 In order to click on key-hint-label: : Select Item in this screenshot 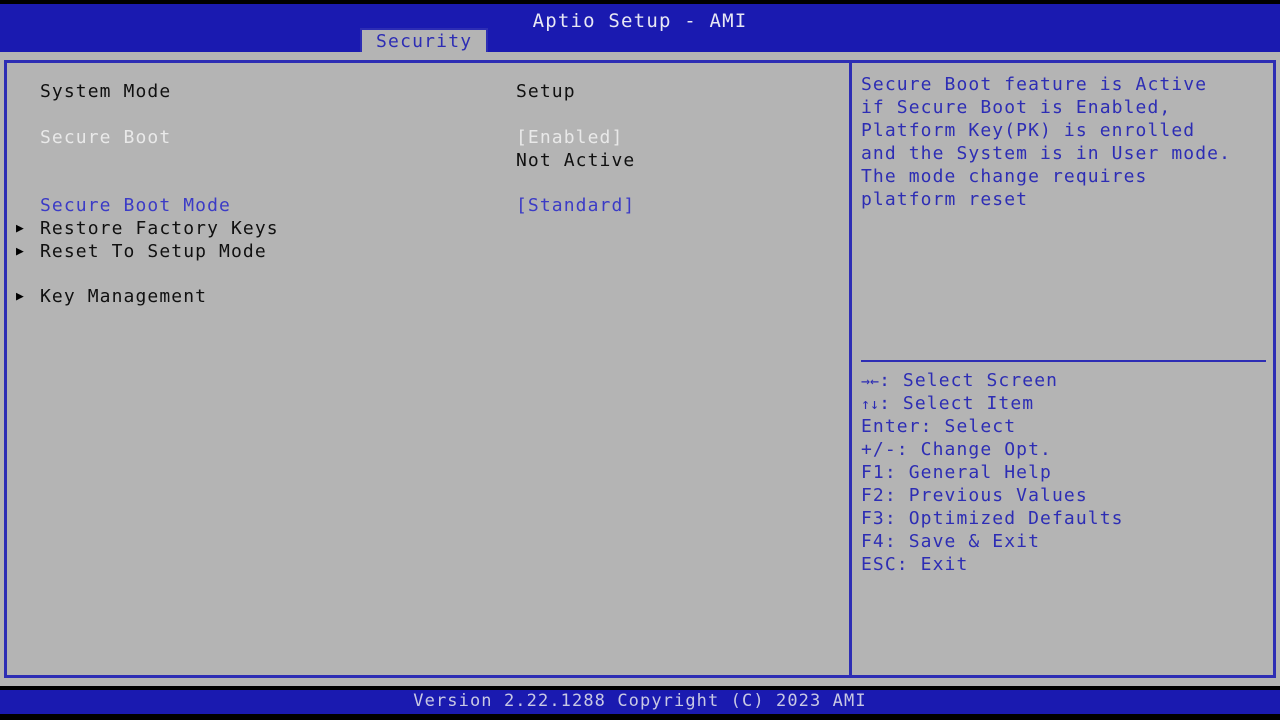, I will do `click(957, 403)`.